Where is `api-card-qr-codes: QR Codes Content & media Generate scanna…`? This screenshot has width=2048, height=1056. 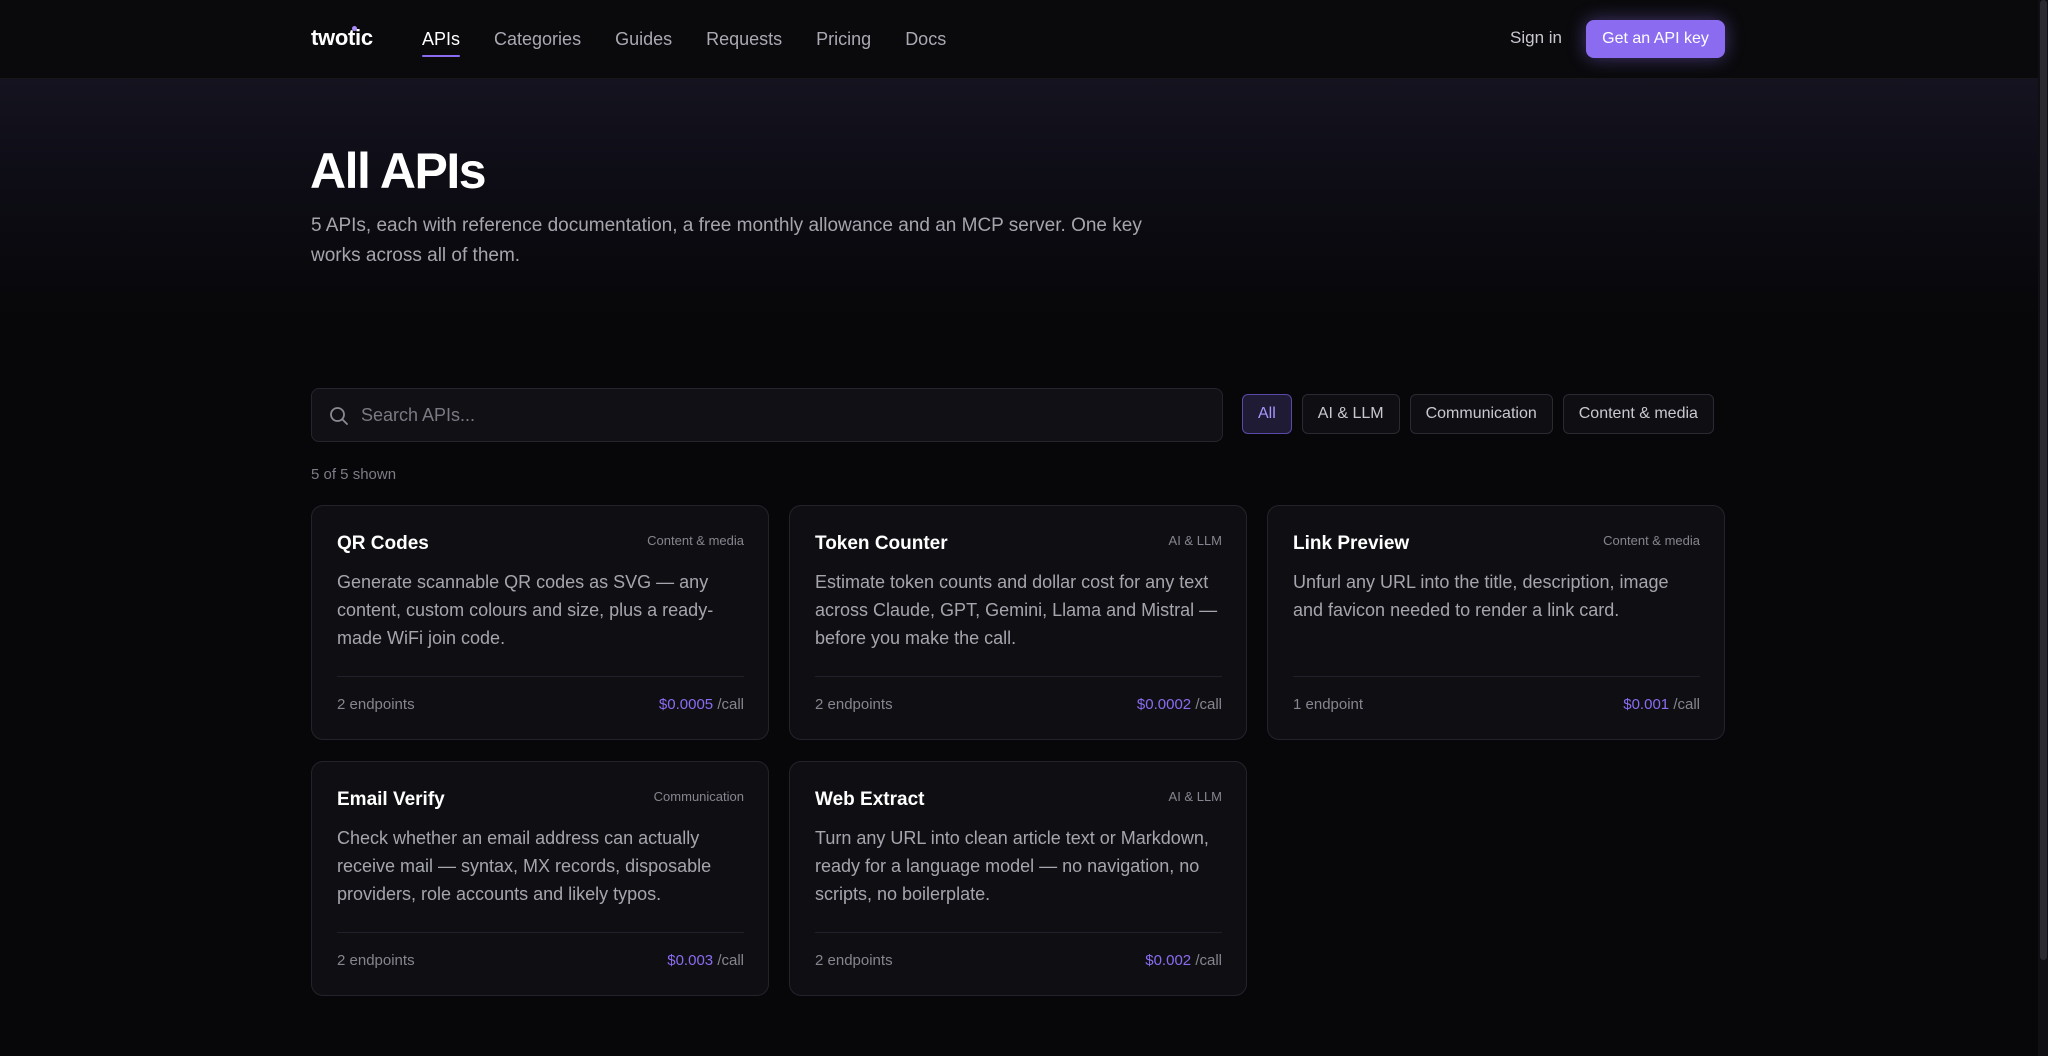 api-card-qr-codes: QR Codes Content & media Generate scanna… is located at coordinates (540, 622).